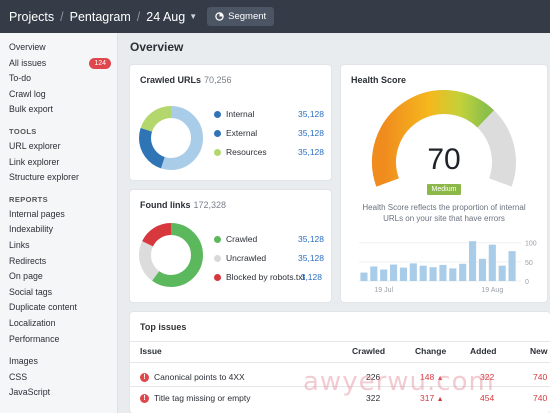  What do you see at coordinates (269, 152) in the screenshot?
I see `legend-row-resources: Resources 35,128` at bounding box center [269, 152].